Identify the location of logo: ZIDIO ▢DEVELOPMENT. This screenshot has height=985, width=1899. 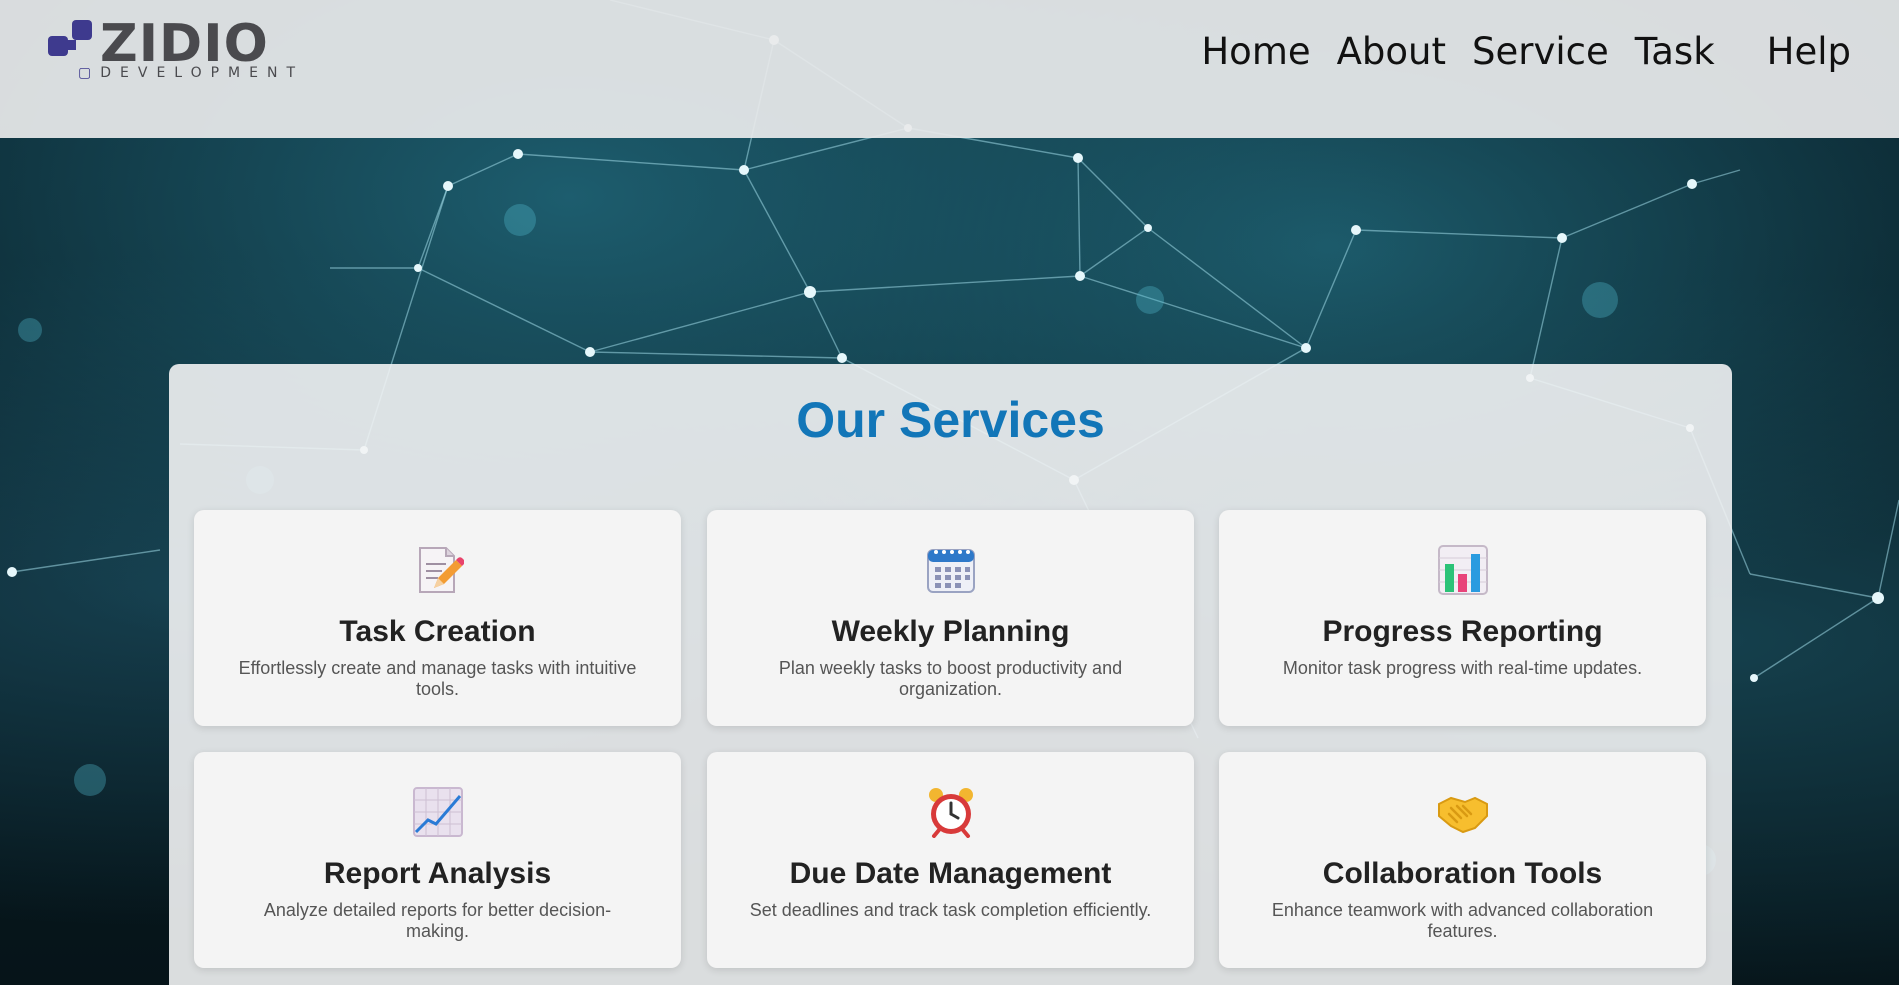
(178, 50).